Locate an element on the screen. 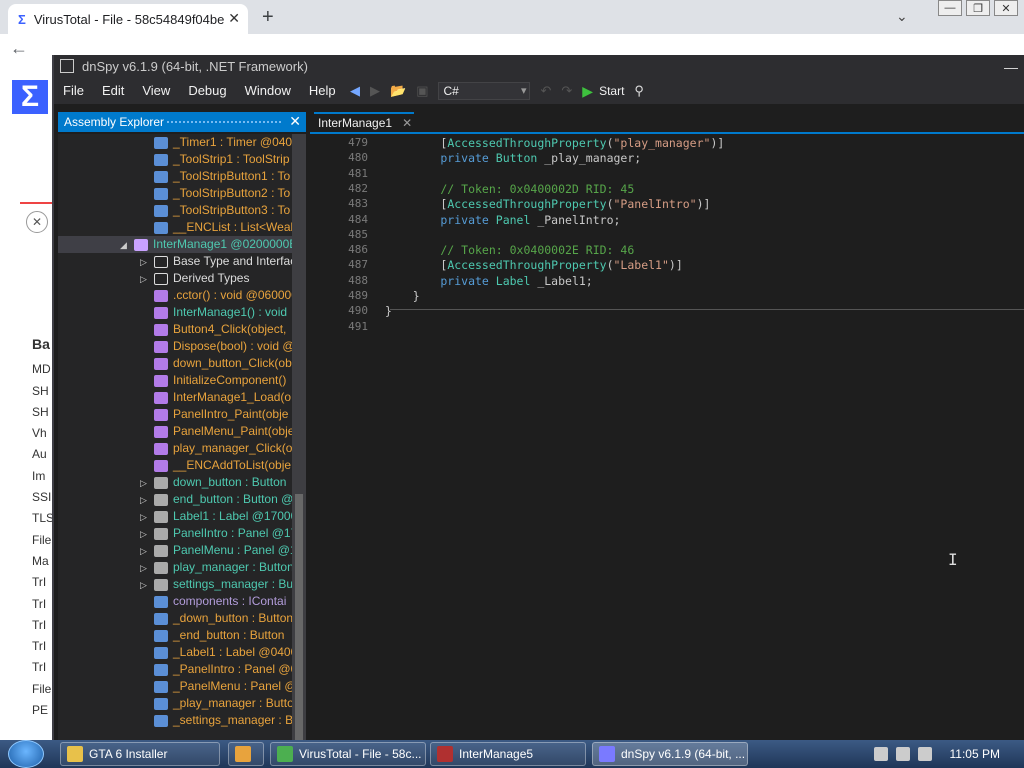 The width and height of the screenshot is (1024, 768). tree-item: play_manager_Click(o is located at coordinates (175, 448).